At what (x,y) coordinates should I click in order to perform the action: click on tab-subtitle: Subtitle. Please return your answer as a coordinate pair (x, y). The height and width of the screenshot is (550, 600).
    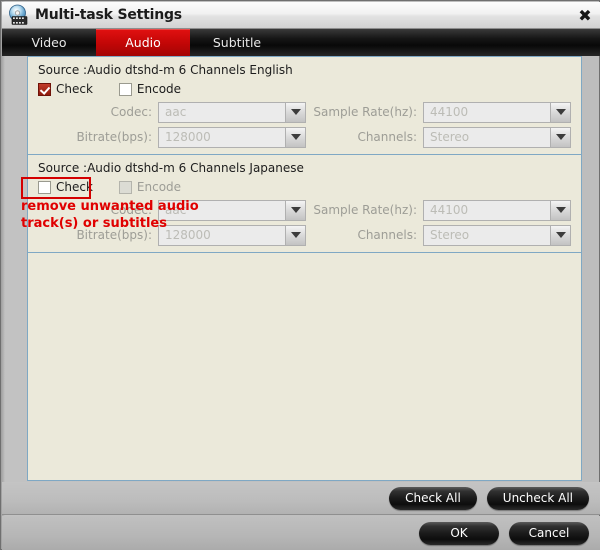
    Looking at the image, I should click on (237, 42).